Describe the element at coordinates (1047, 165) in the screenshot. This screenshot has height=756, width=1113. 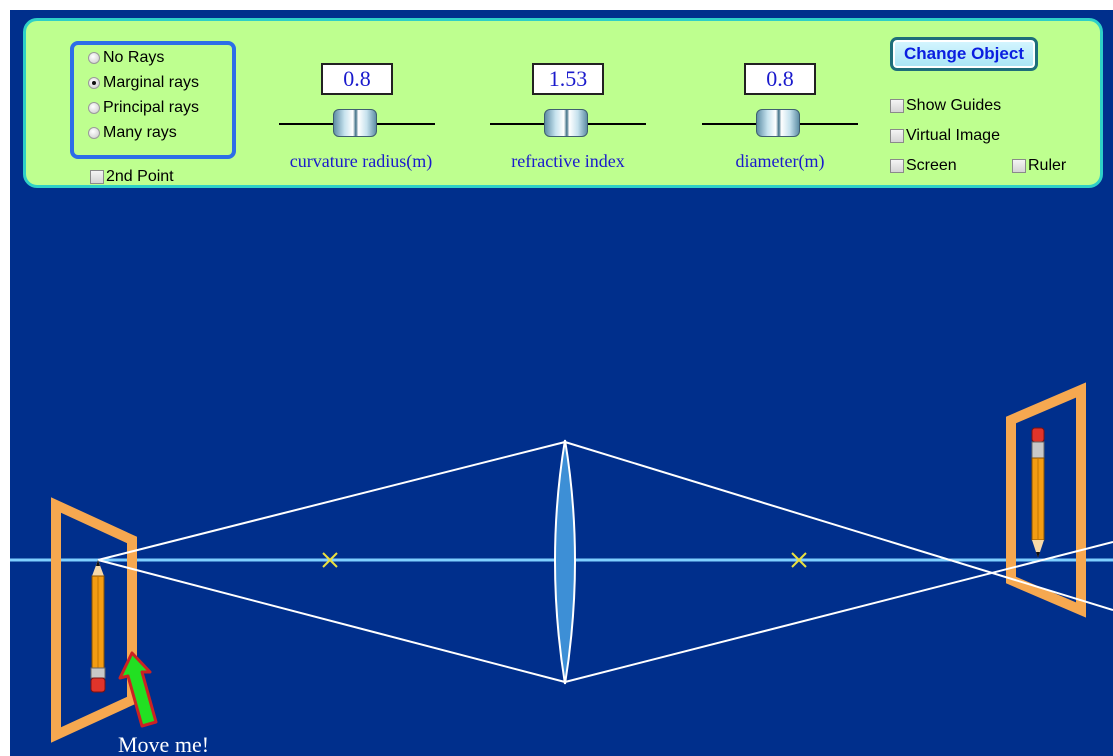
I see `checkbox-label: Ruler` at that location.